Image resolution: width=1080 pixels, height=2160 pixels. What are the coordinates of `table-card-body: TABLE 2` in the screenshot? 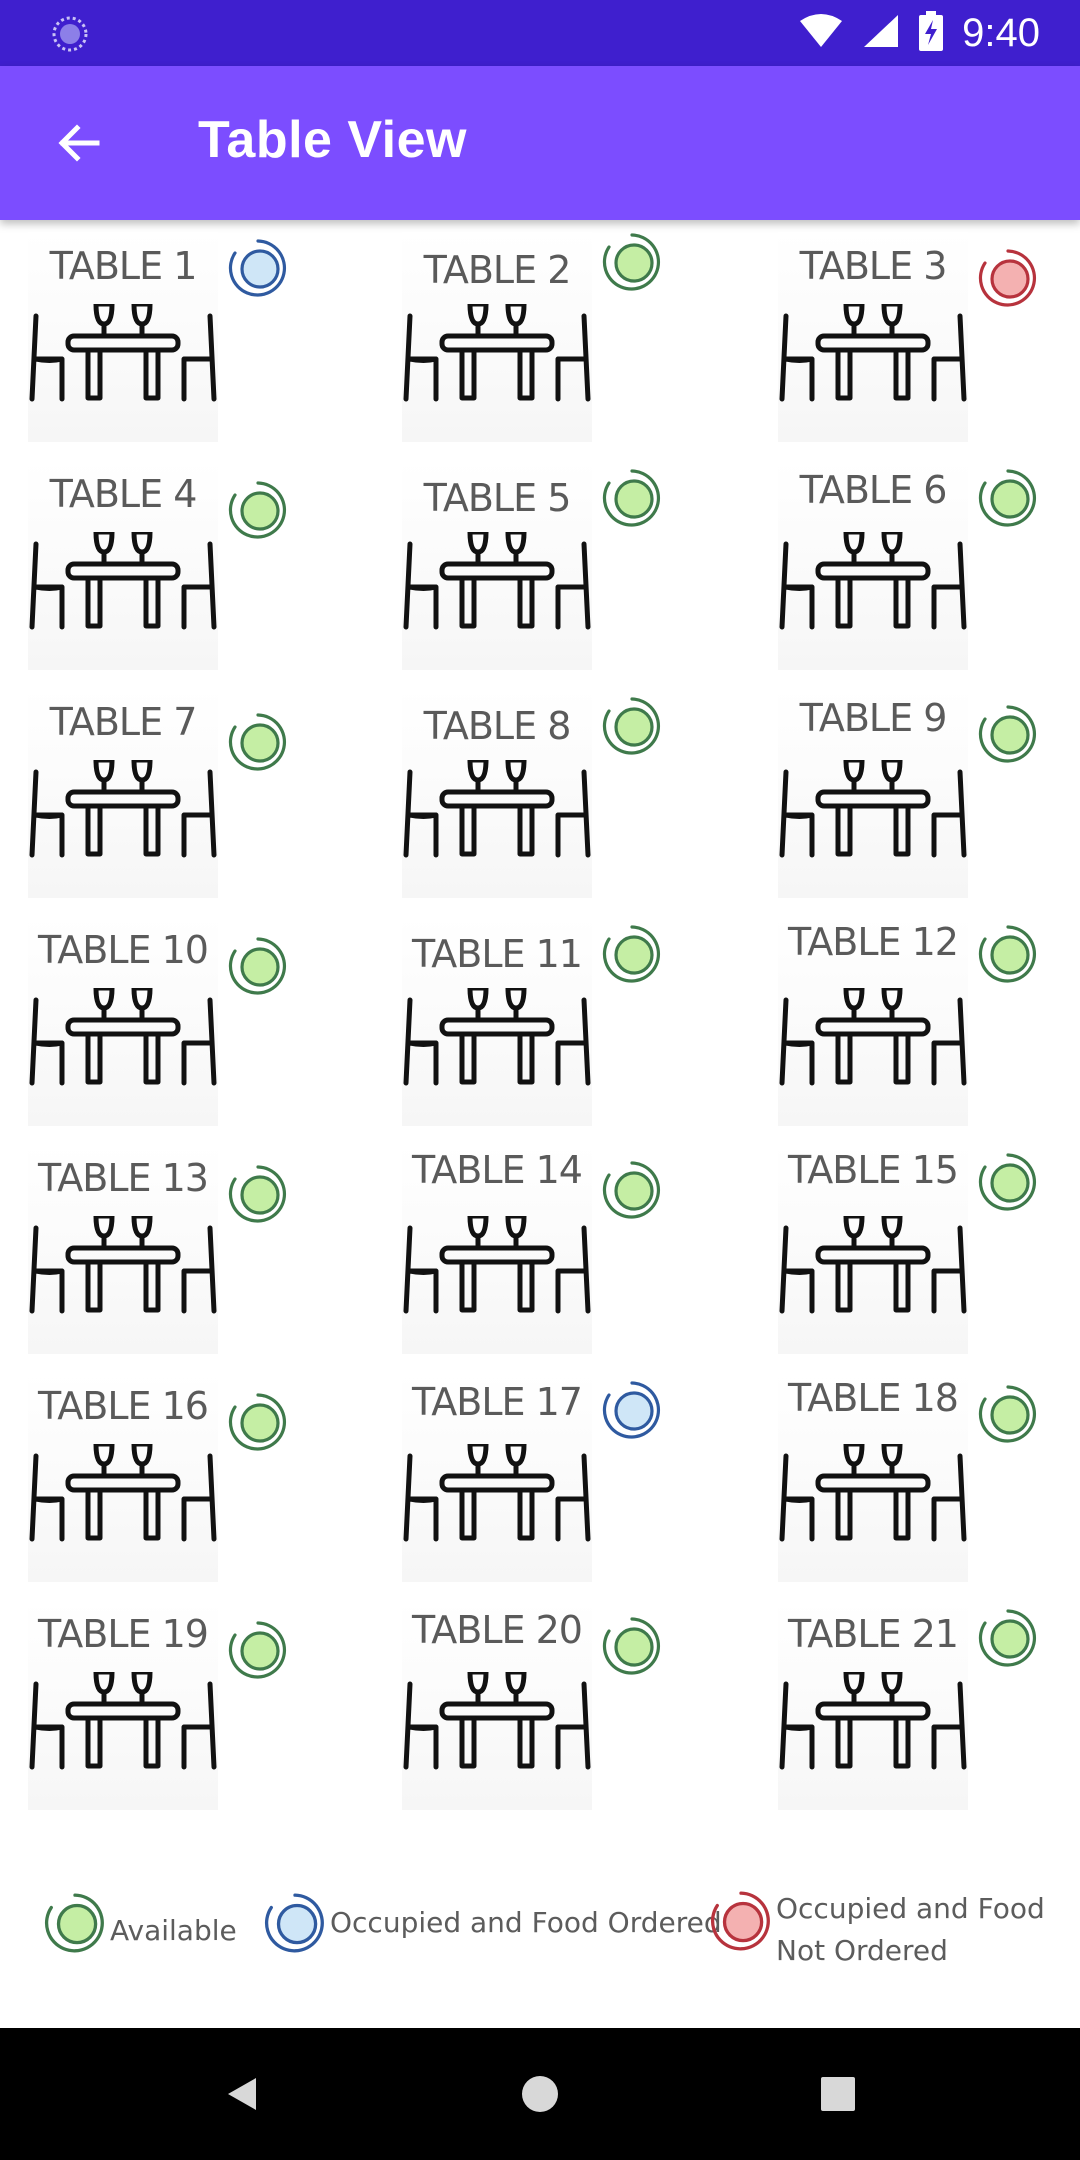 It's located at (497, 337).